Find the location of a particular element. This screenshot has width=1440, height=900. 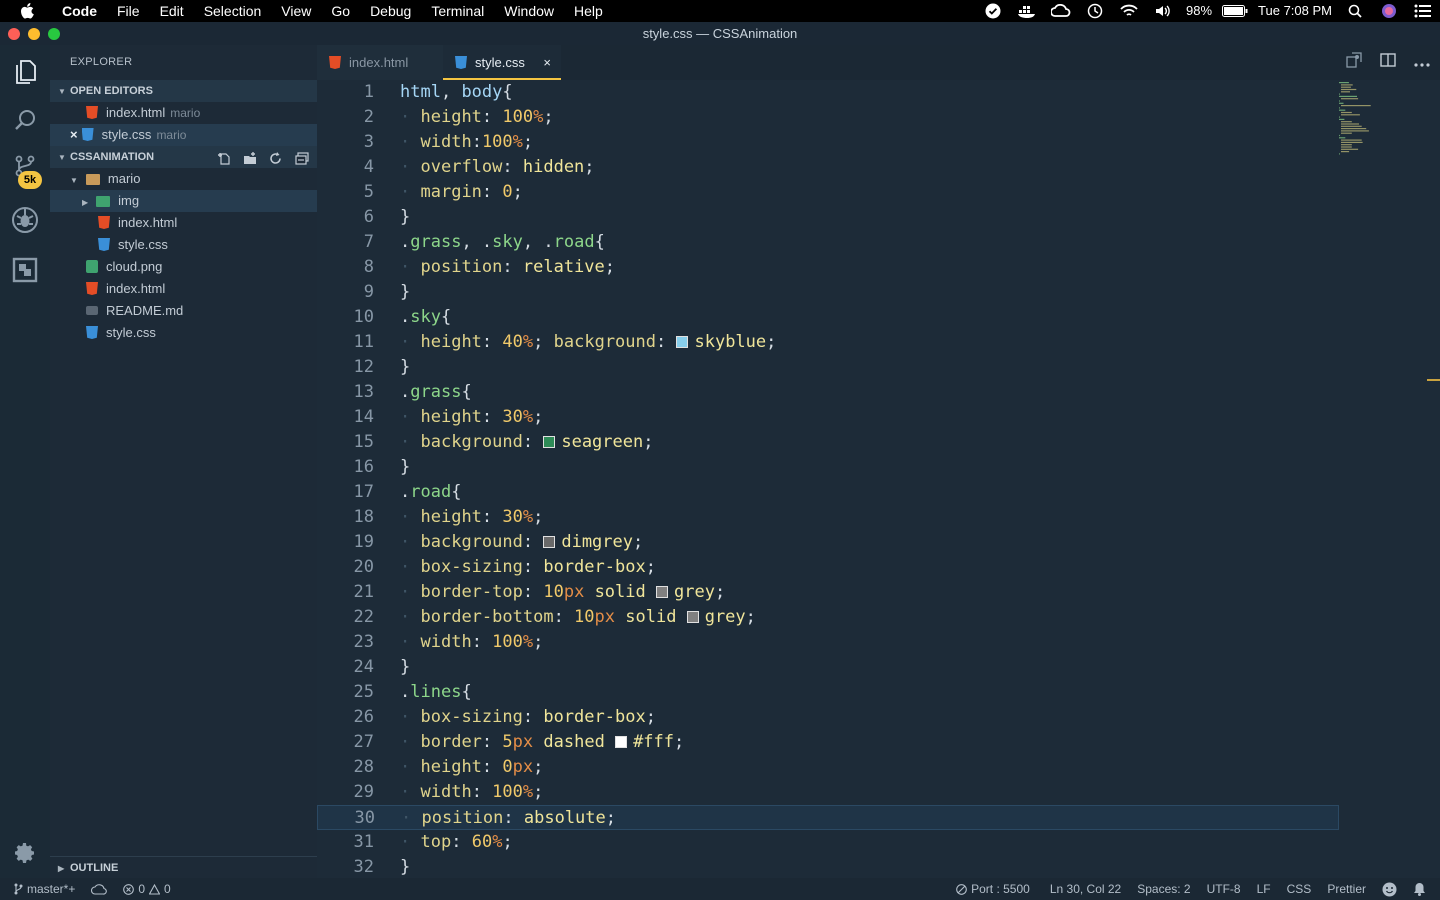

code-line: 2 · height: 100%; is located at coordinates (828, 117).